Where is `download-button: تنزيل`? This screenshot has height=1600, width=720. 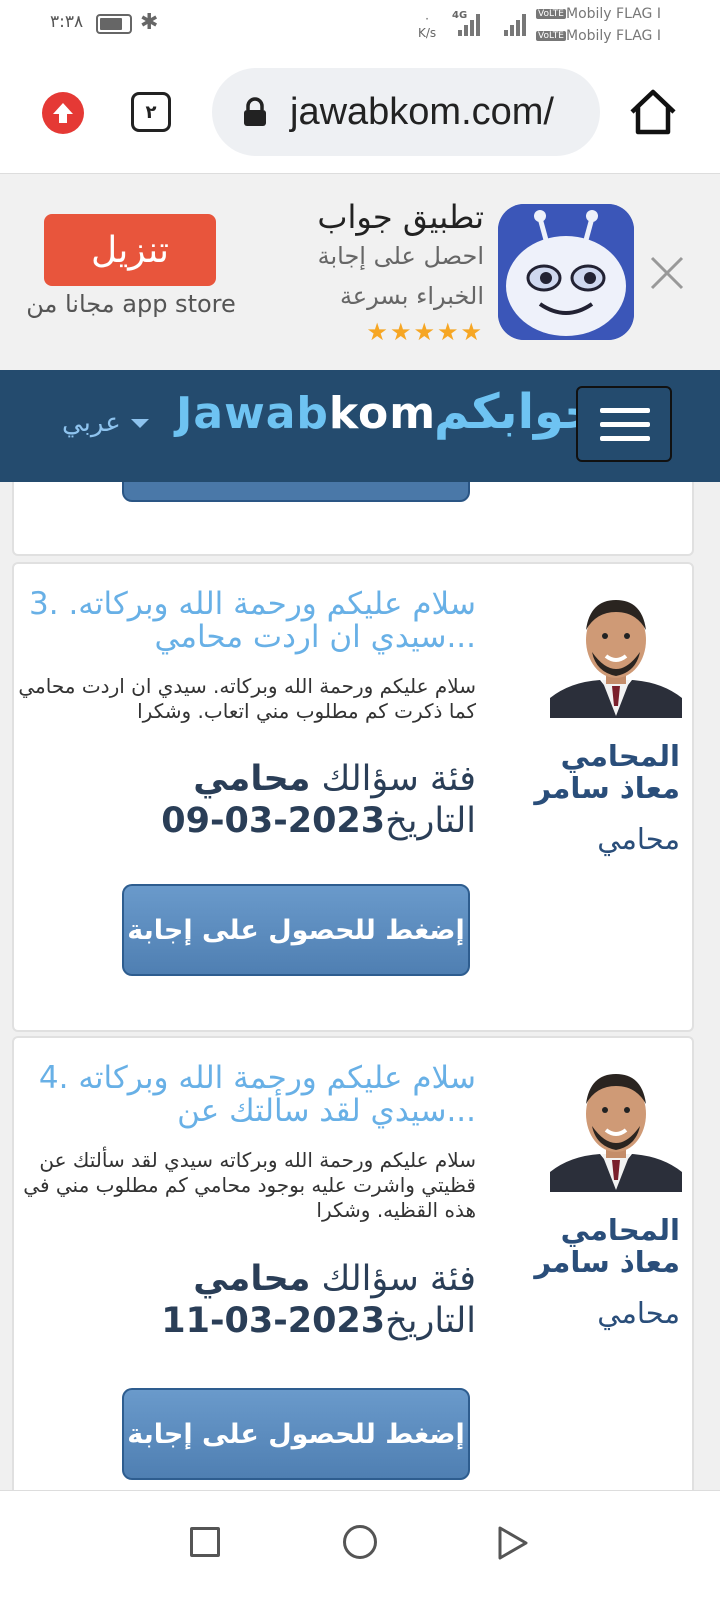 download-button: تنزيل is located at coordinates (130, 250).